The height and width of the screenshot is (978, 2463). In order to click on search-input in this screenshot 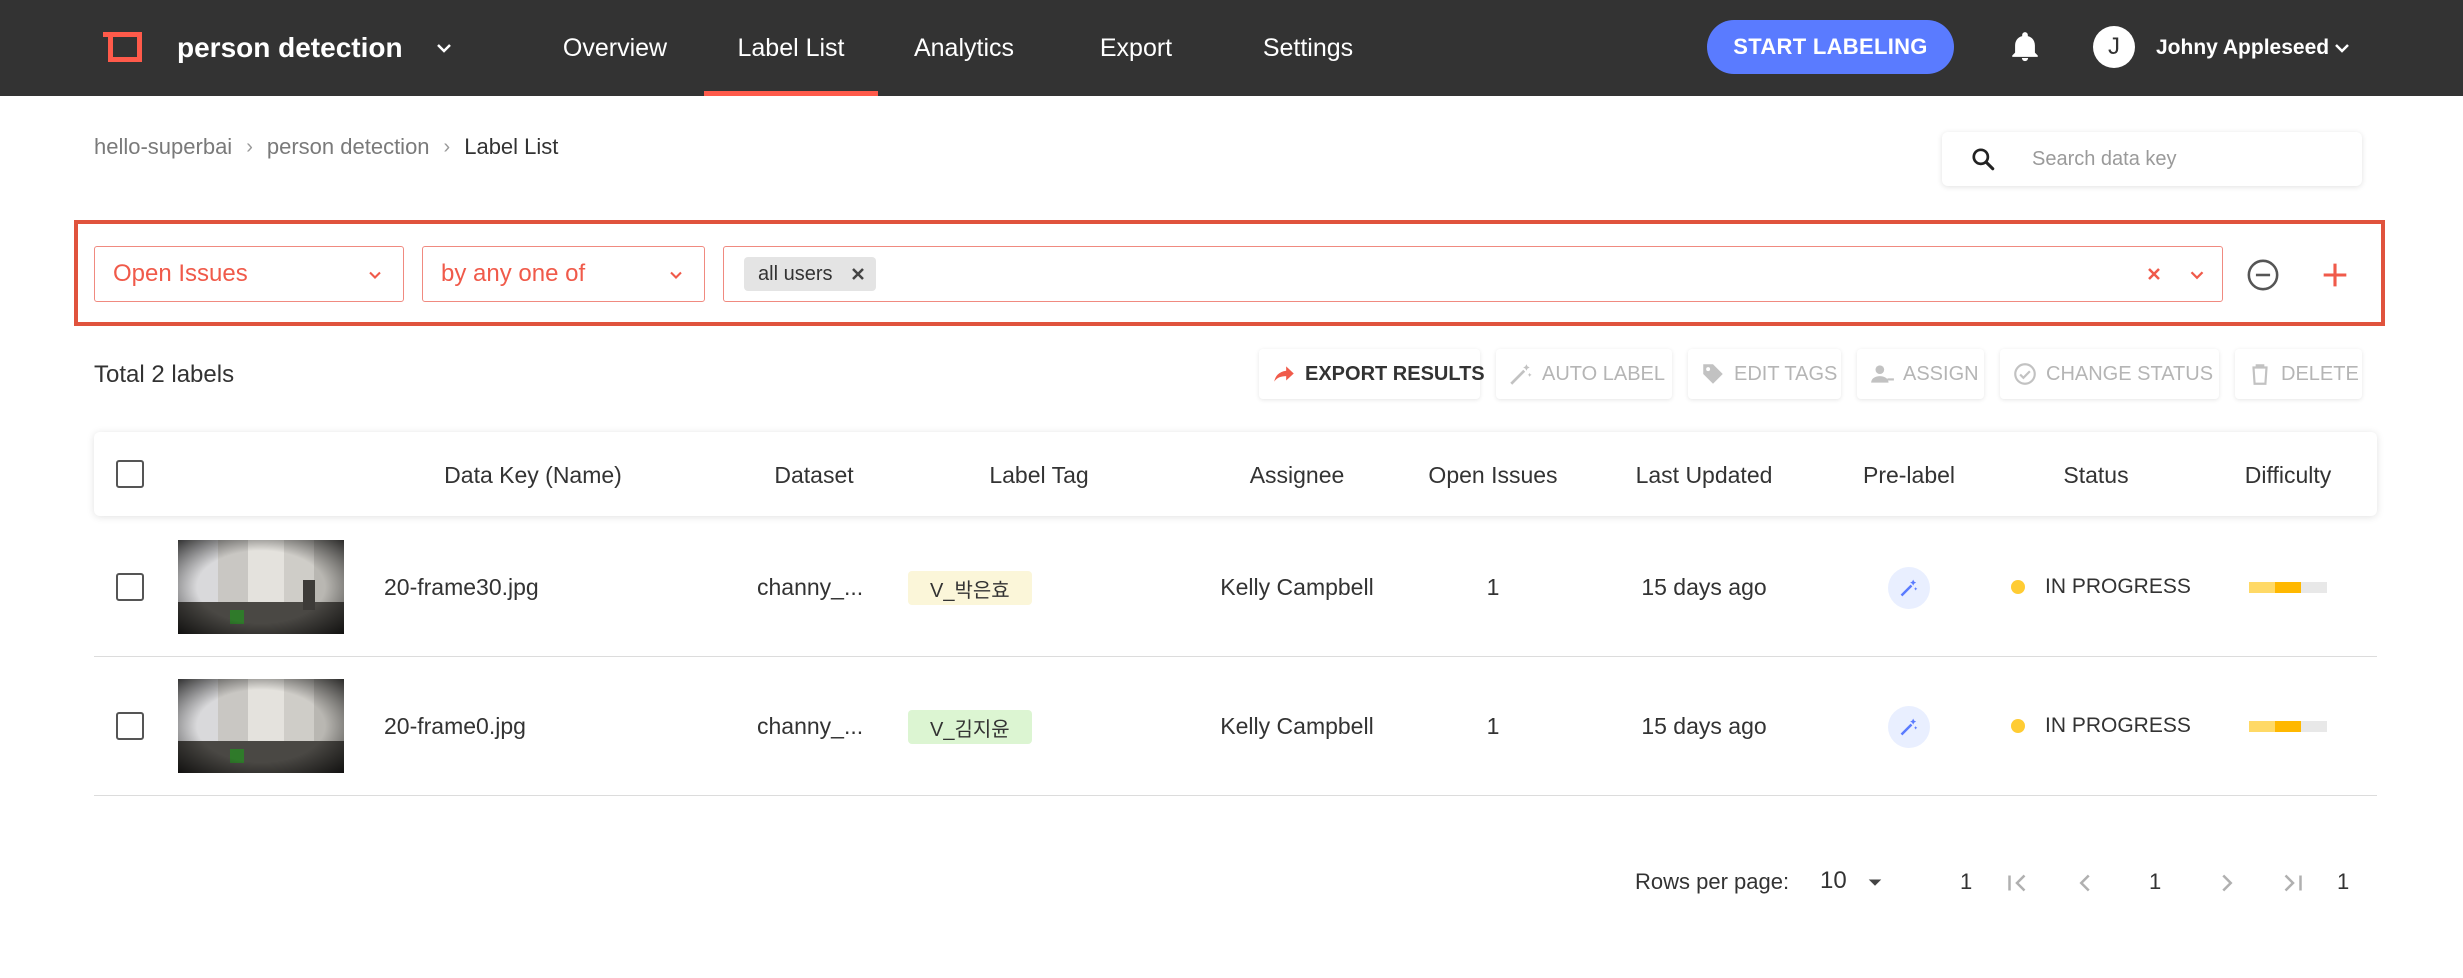, I will do `click(2187, 159)`.